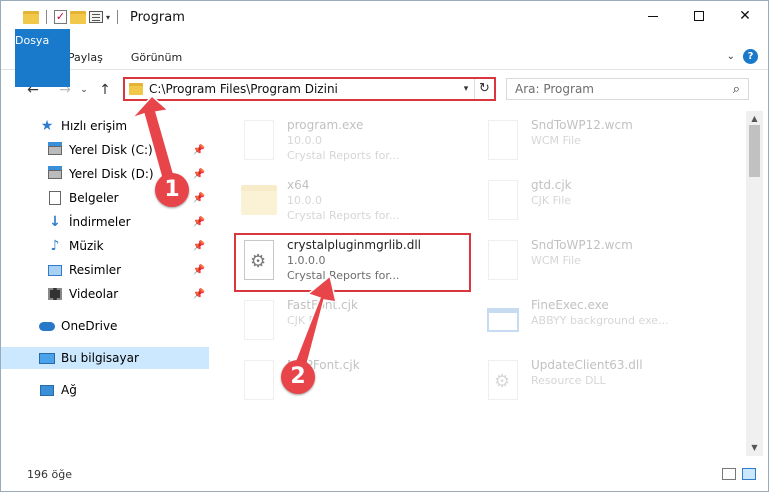 This screenshot has width=769, height=492. I want to click on sidebar-item-pictures: Resimler 📌, so click(105, 270).